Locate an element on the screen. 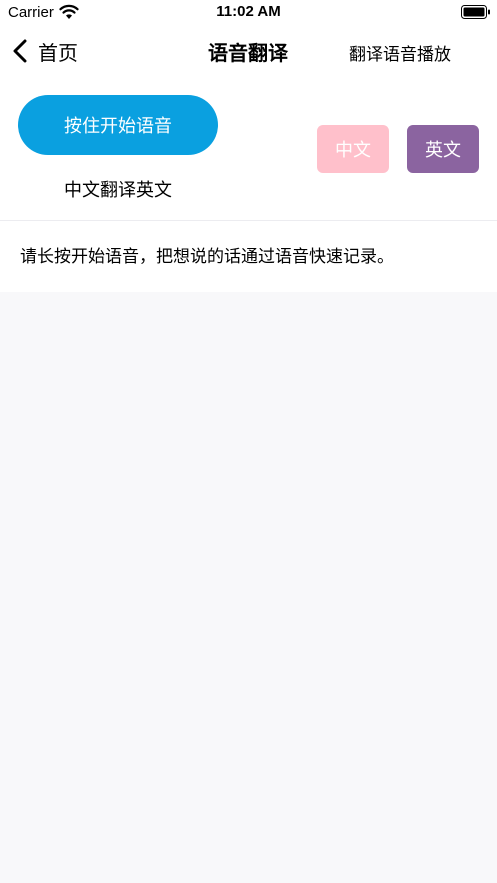  english-language-button: 英文 is located at coordinates (443, 149).